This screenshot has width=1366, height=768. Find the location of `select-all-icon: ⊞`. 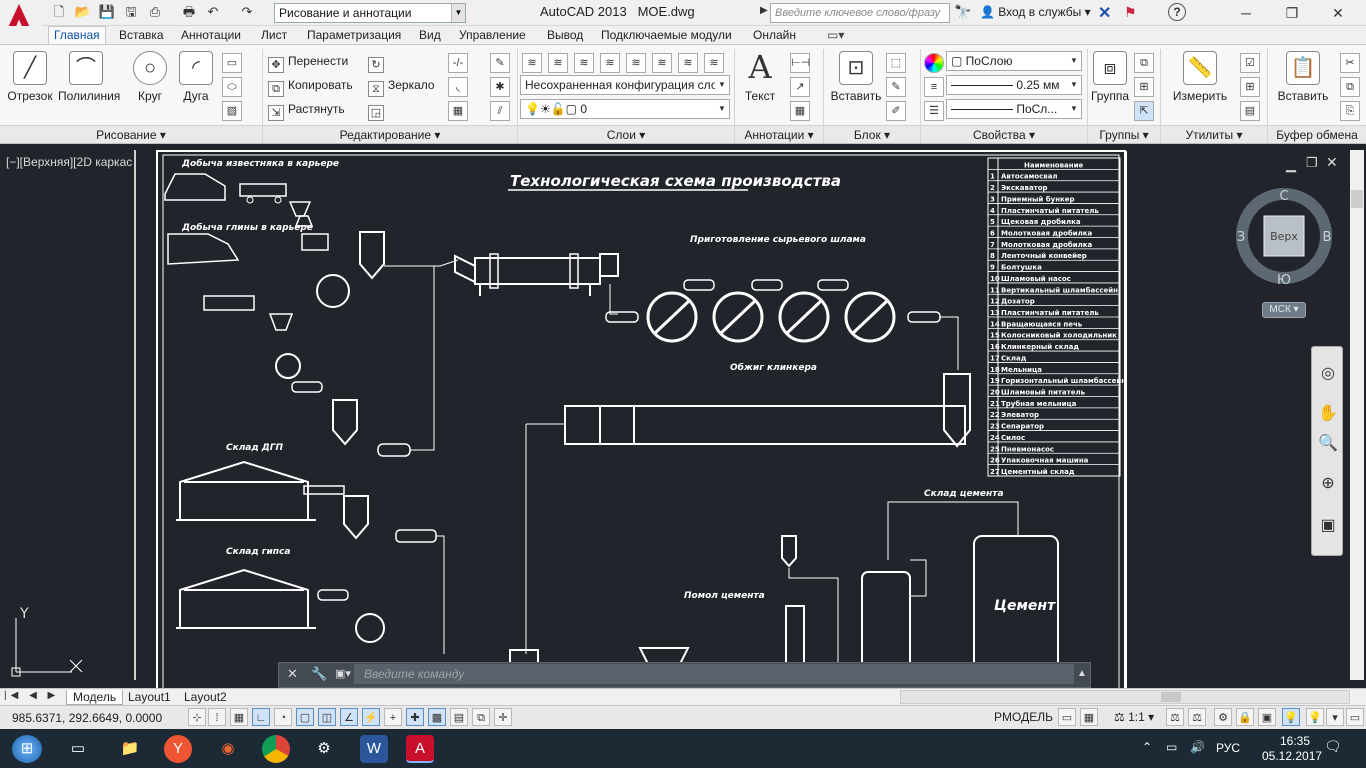

select-all-icon: ⊞ is located at coordinates (1250, 87).